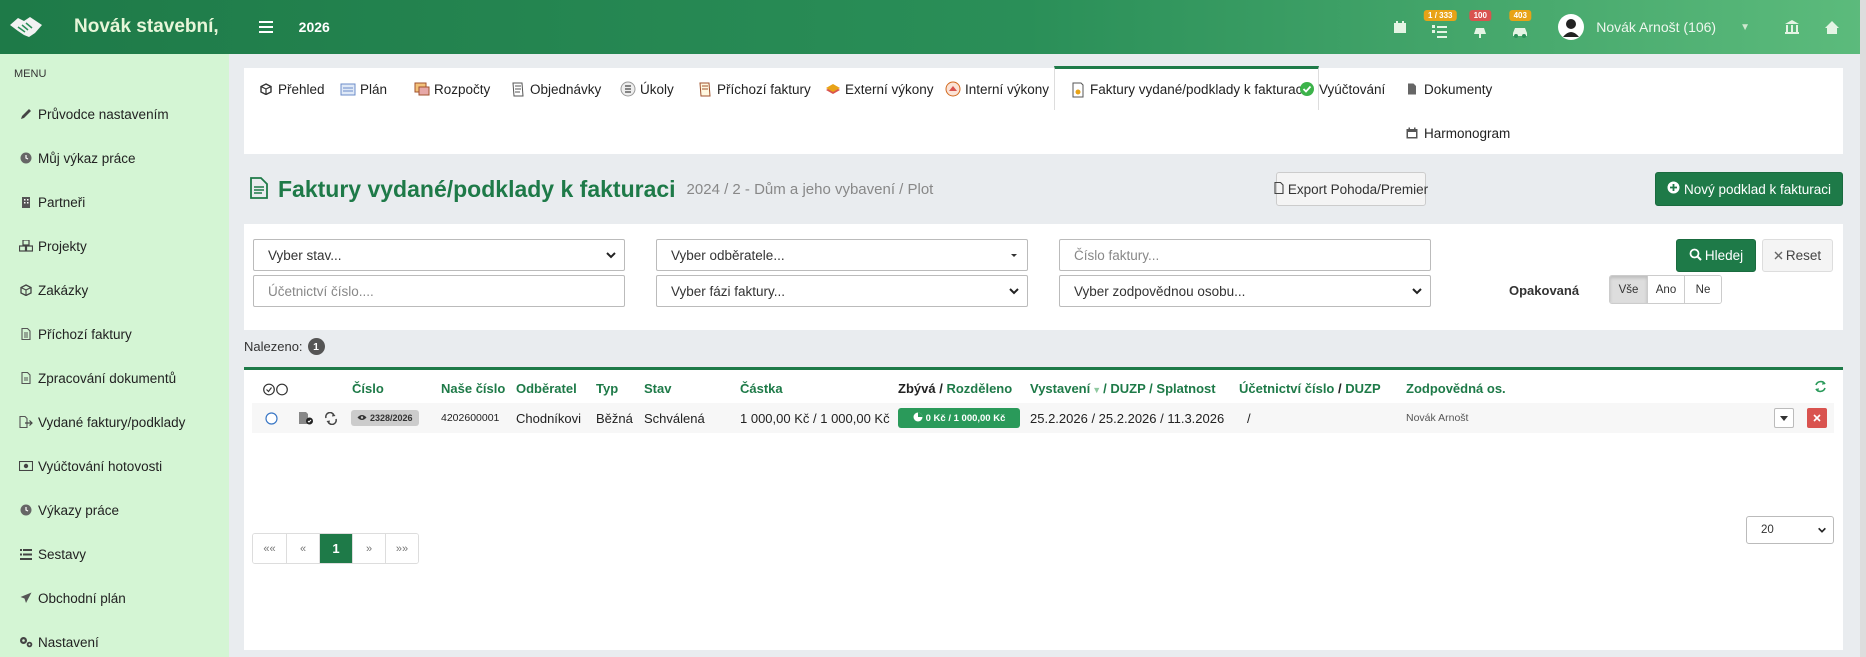 This screenshot has height=657, width=1866. I want to click on export-icon, so click(26, 422).